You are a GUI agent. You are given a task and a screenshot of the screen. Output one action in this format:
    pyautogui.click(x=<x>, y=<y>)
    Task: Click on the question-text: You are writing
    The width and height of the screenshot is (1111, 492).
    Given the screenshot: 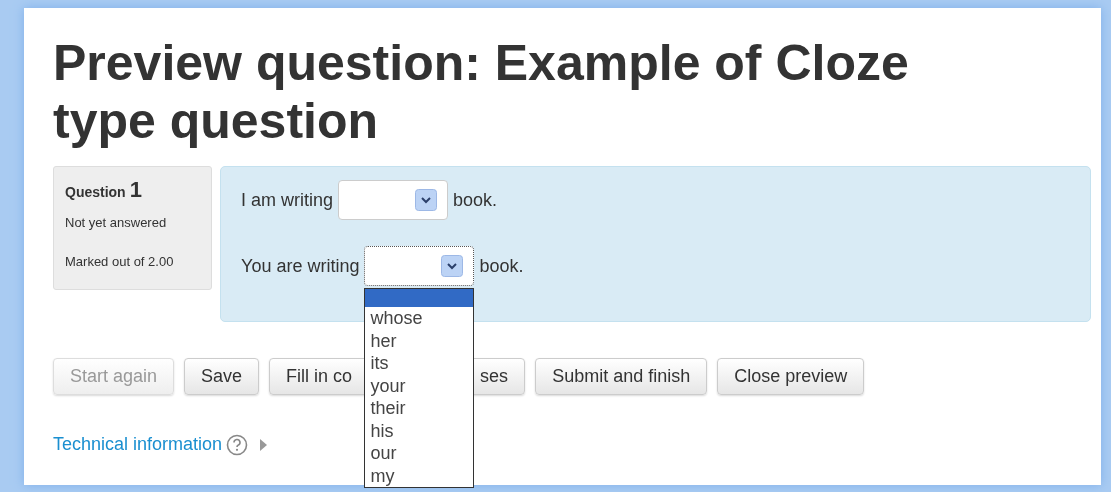 What is the action you would take?
    pyautogui.click(x=300, y=266)
    